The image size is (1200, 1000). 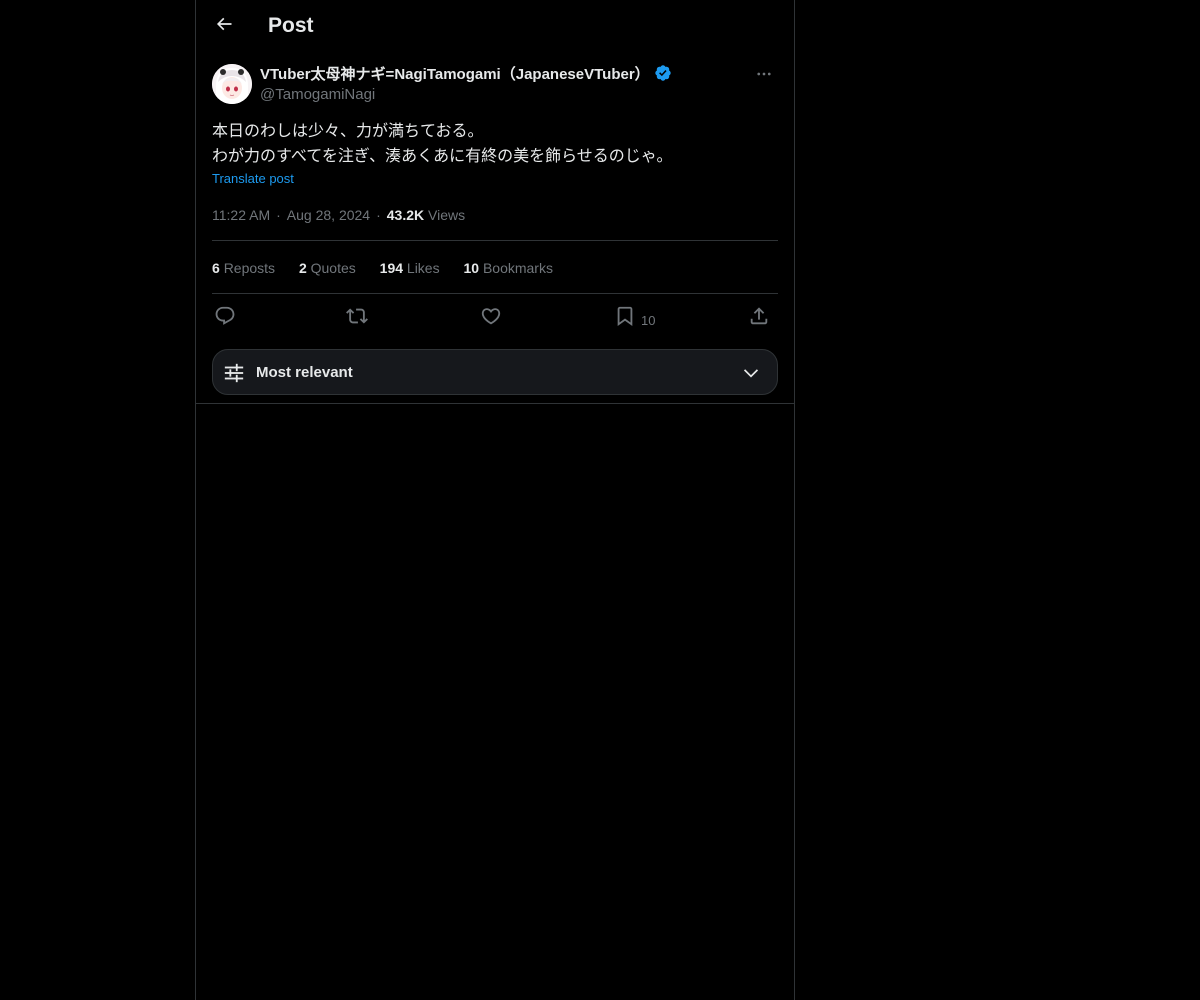 What do you see at coordinates (423, 268) in the screenshot?
I see `stat-label: Likes` at bounding box center [423, 268].